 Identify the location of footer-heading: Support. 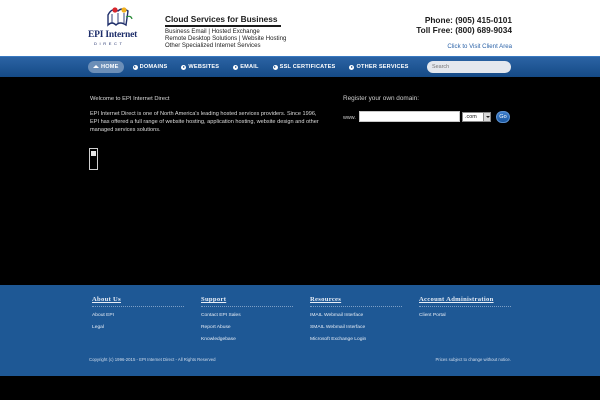
(247, 299).